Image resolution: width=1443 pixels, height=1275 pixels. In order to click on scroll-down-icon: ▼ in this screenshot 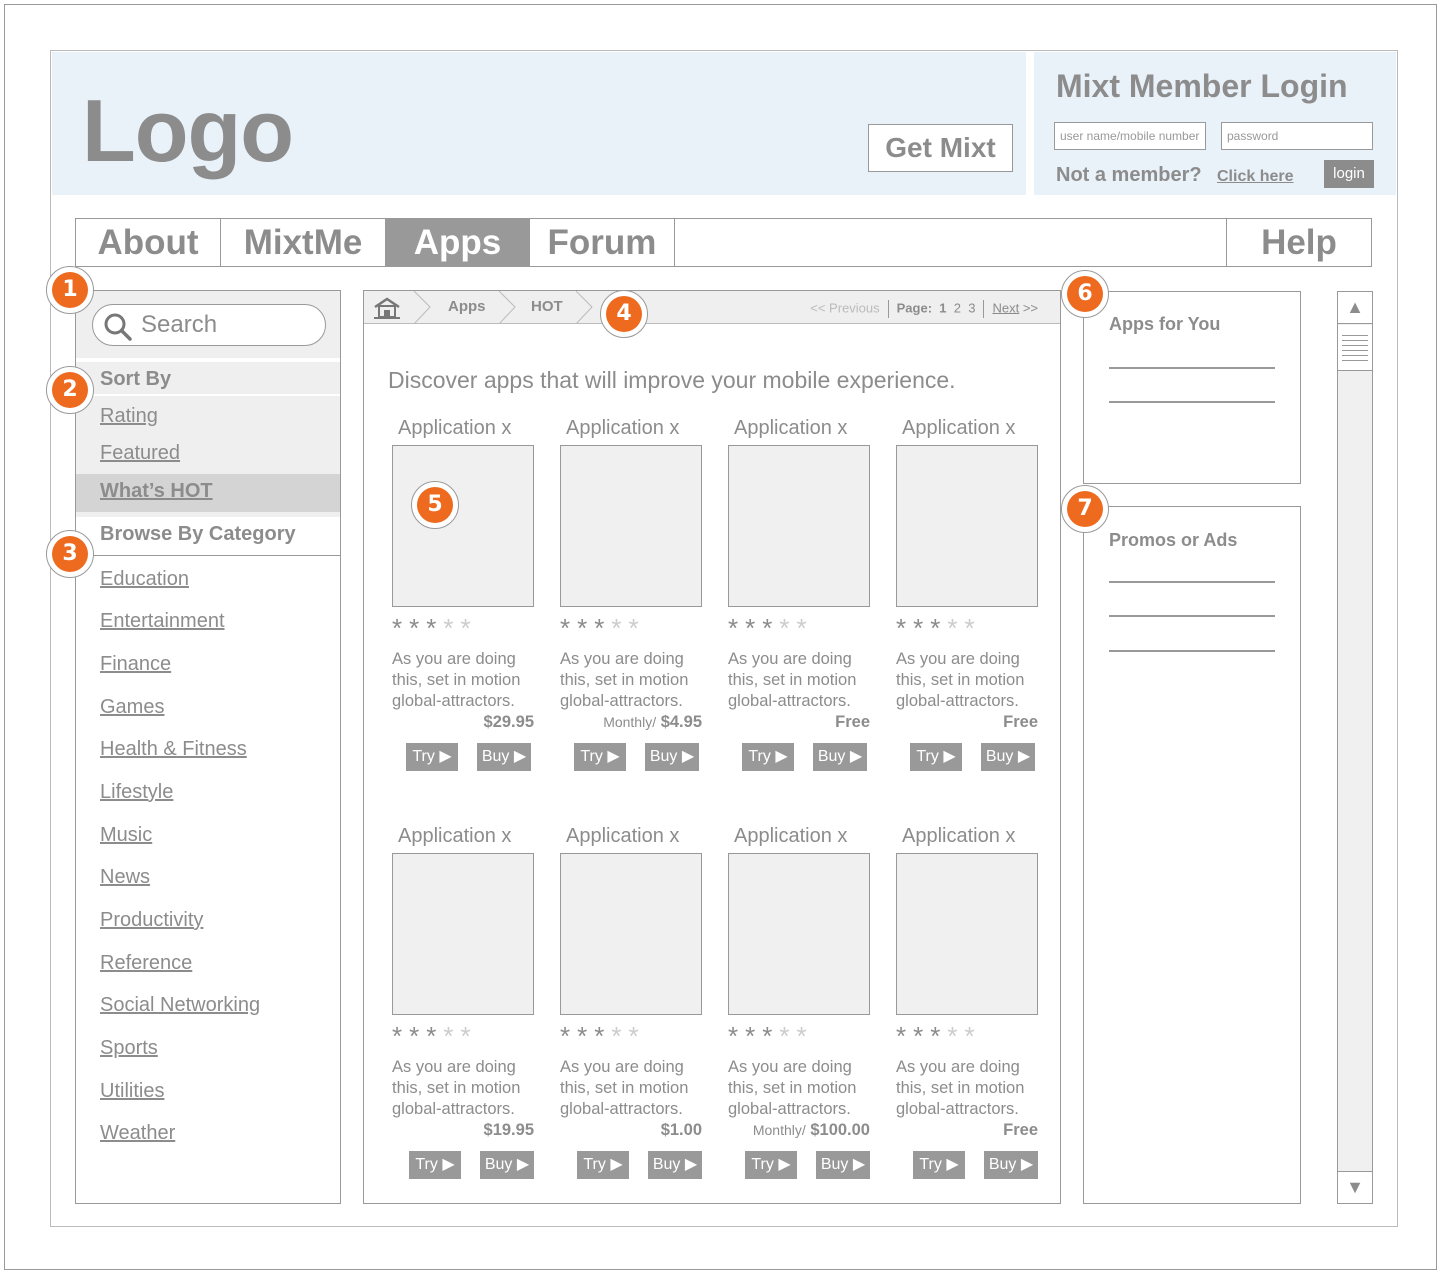, I will do `click(1355, 1187)`.